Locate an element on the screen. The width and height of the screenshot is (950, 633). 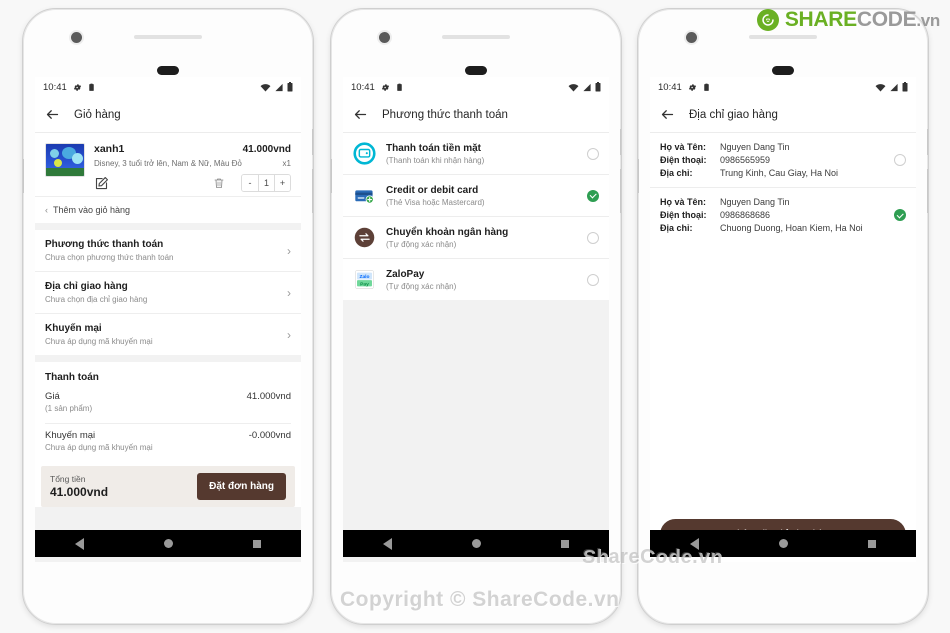
sharecode-logo: SHARECODE.vn is located at coordinates (848, 20).